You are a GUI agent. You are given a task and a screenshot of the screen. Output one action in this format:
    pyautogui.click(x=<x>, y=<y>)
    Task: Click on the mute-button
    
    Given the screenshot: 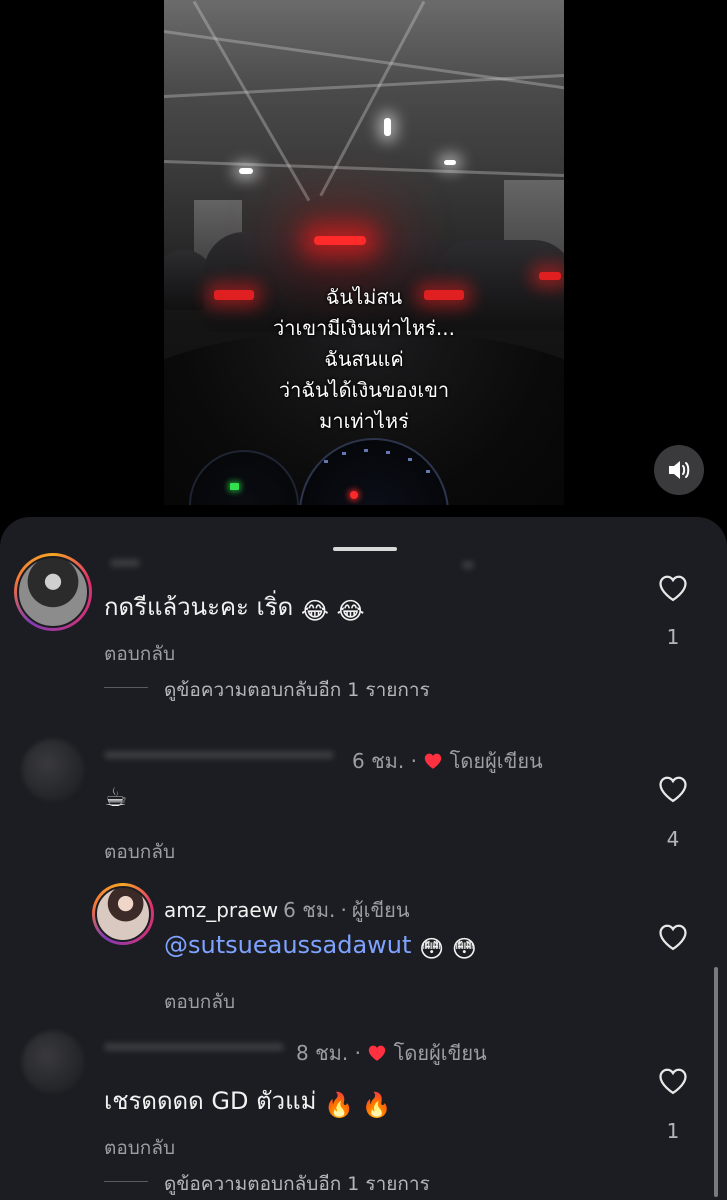 What is the action you would take?
    pyautogui.click(x=679, y=470)
    